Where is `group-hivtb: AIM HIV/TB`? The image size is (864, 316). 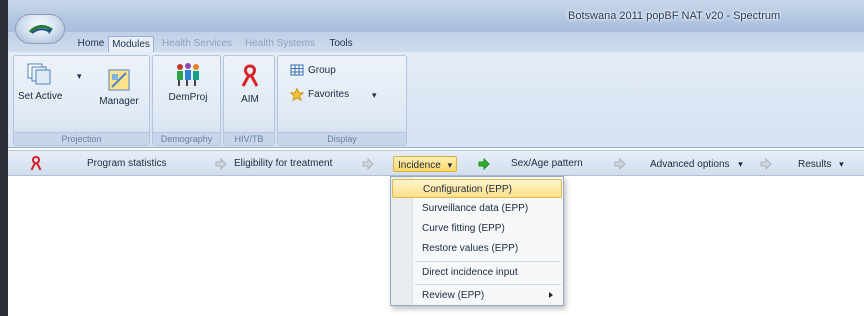 group-hivtb: AIM HIV/TB is located at coordinates (249, 100).